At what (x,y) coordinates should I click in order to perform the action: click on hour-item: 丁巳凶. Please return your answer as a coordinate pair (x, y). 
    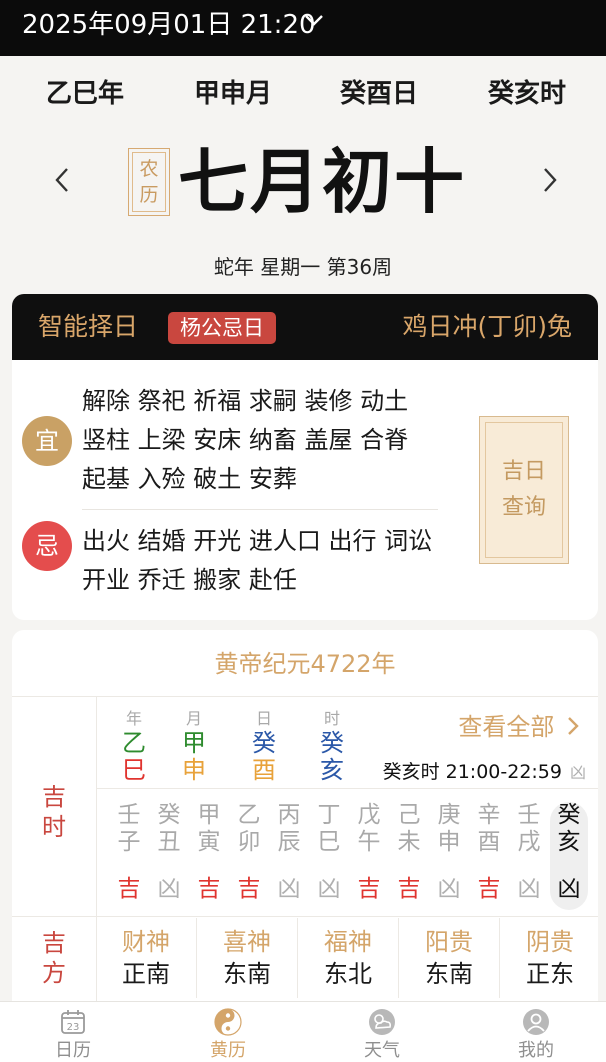
    Looking at the image, I should click on (329, 856).